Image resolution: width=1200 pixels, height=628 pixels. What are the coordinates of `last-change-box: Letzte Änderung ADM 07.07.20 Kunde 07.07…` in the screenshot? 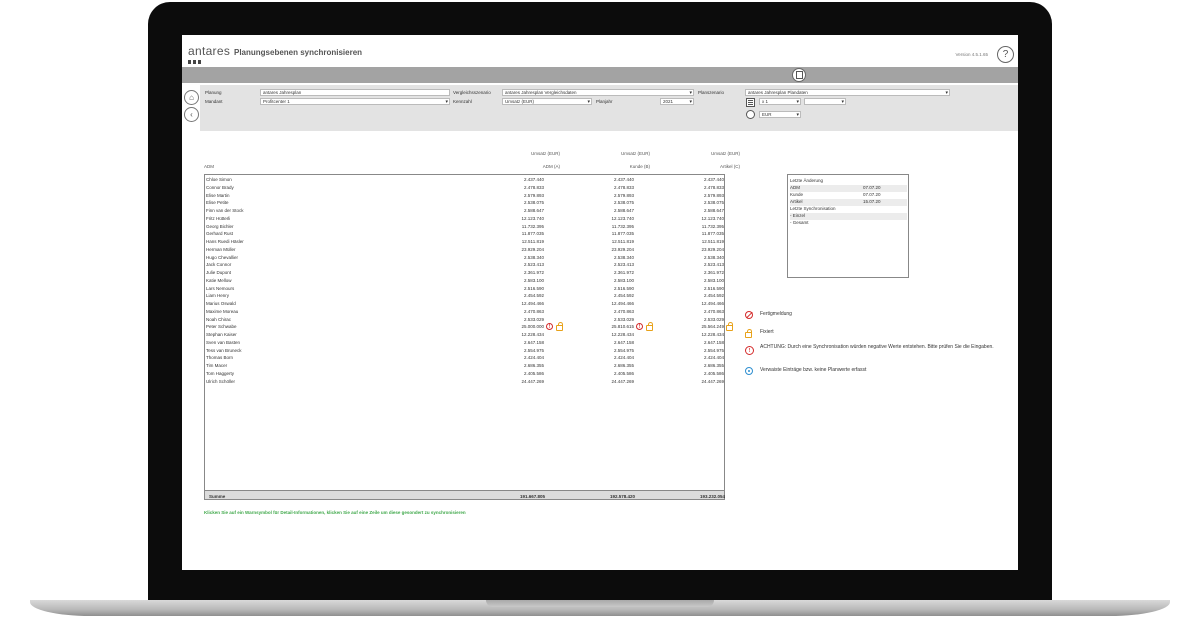 It's located at (848, 226).